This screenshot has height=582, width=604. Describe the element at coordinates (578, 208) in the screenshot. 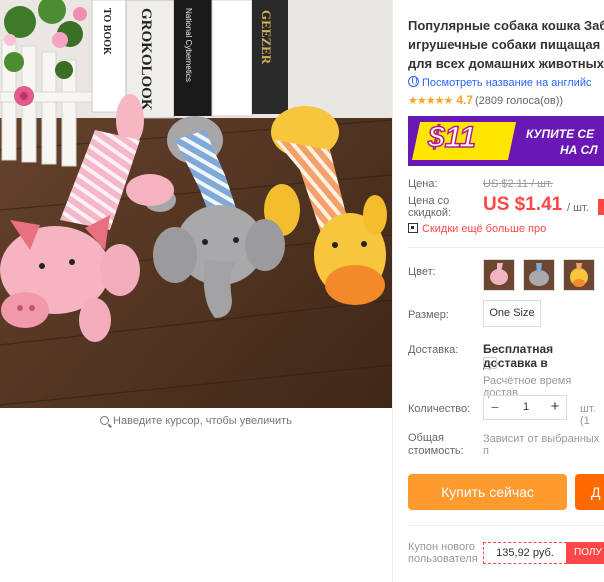

I see `price-unit: / шт.` at that location.